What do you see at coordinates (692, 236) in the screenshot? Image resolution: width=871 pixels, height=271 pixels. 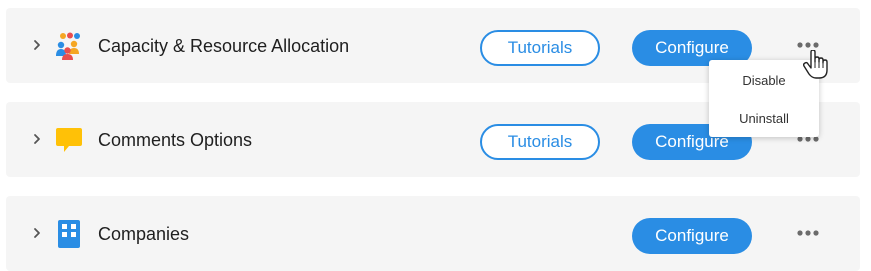 I see `configure-button: Configure` at bounding box center [692, 236].